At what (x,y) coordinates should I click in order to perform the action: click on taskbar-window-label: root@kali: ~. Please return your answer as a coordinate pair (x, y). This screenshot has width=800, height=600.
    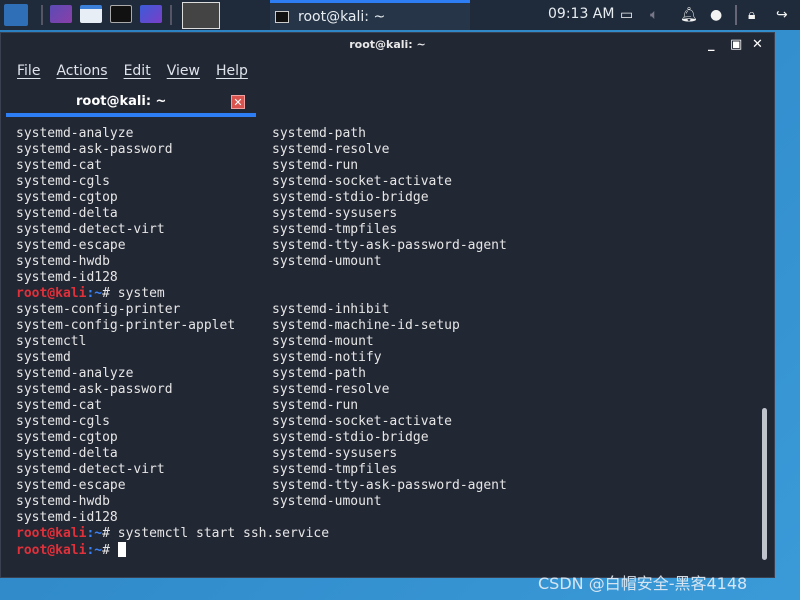
    Looking at the image, I should click on (342, 16).